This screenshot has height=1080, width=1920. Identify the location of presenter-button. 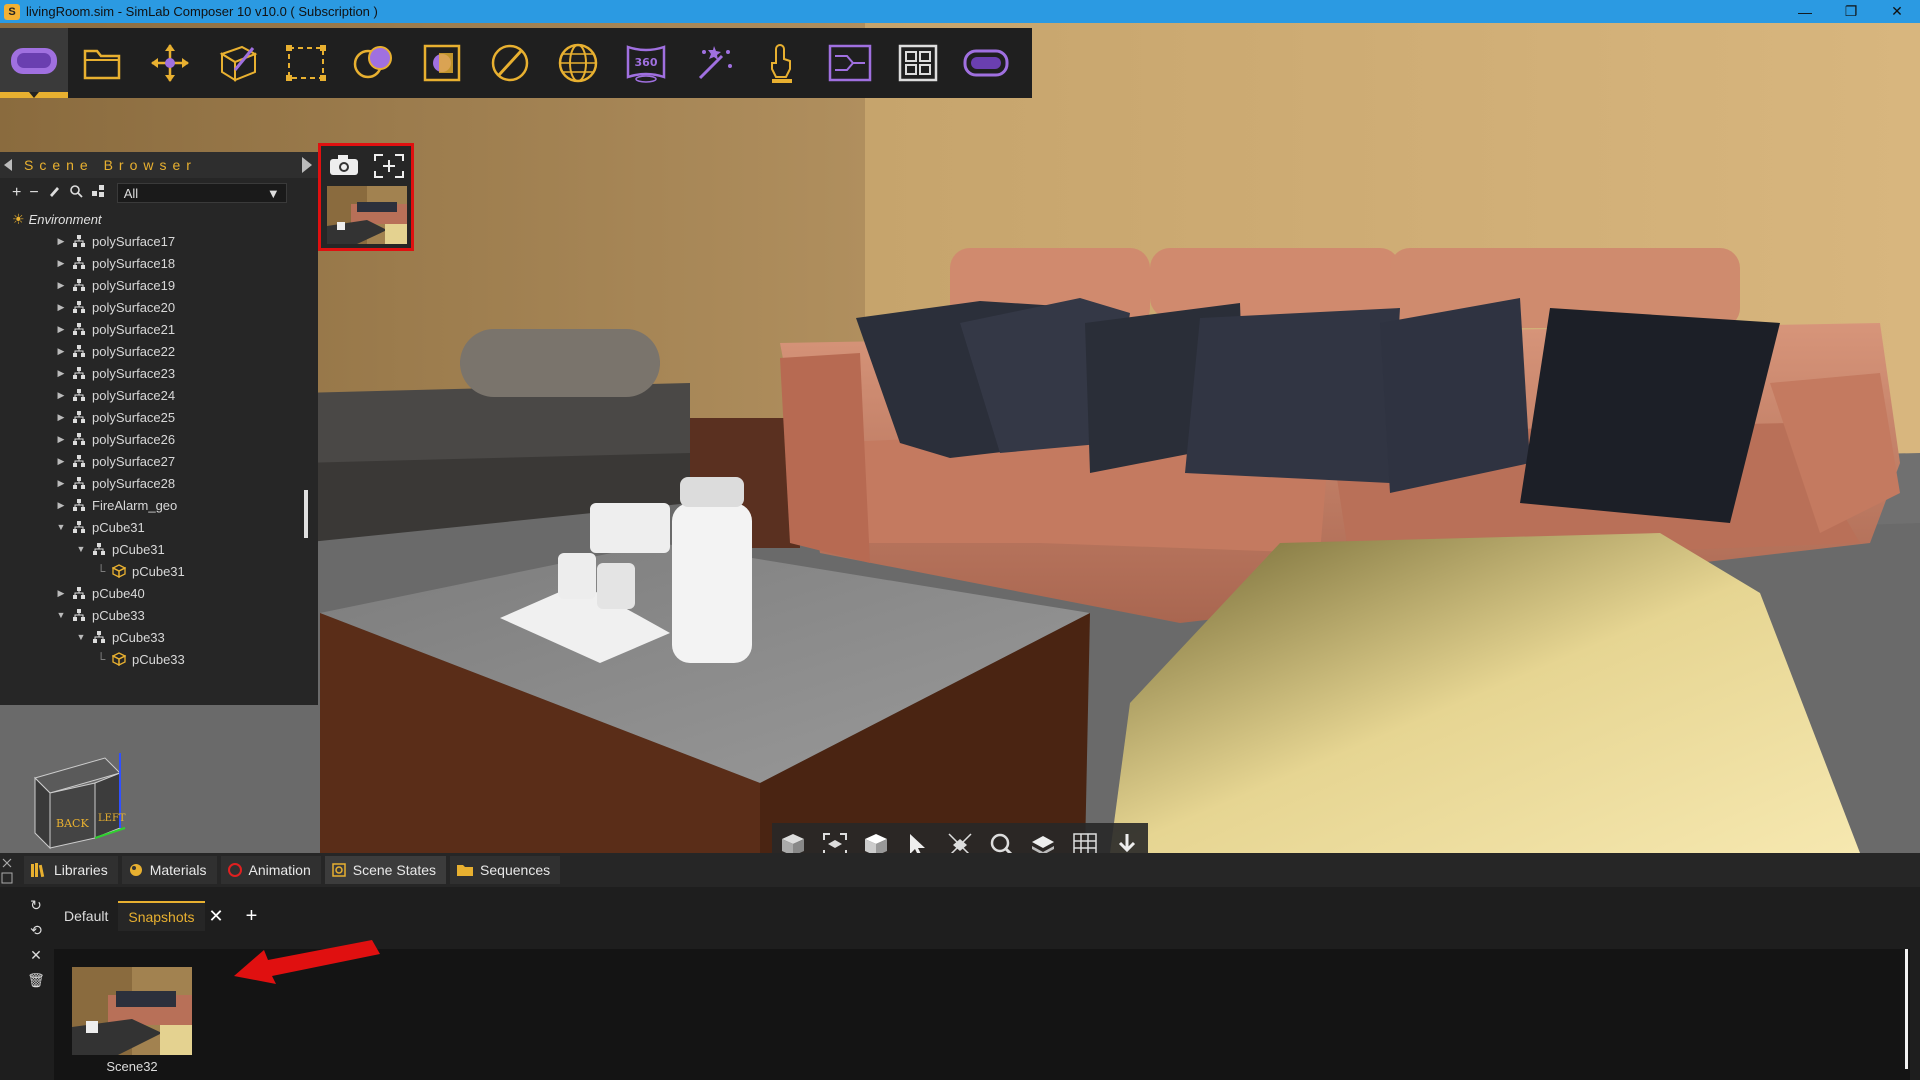
(782, 63).